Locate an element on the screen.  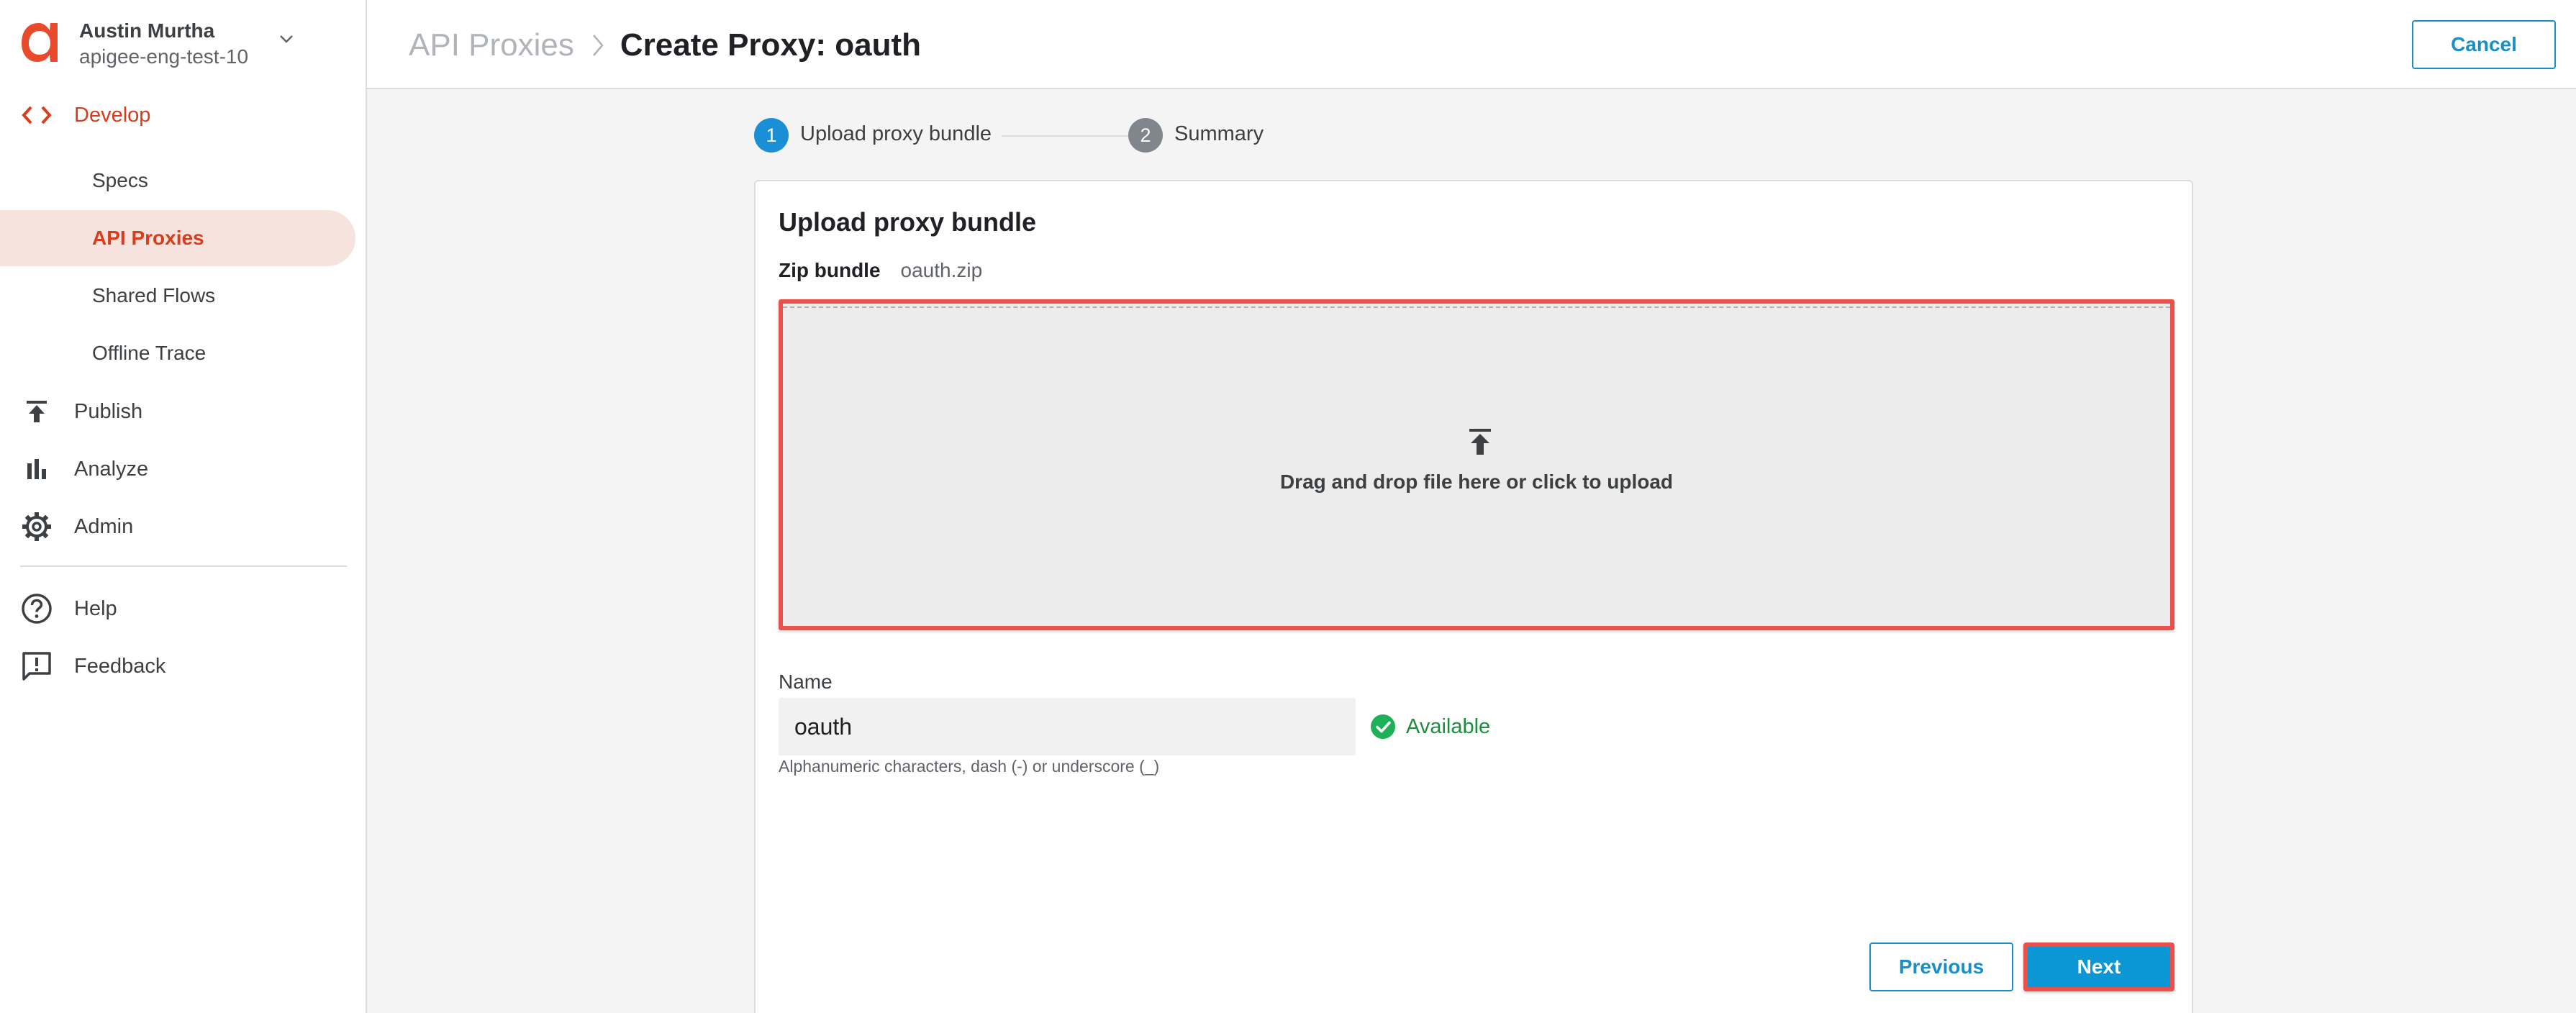
nav-divider is located at coordinates (183, 566).